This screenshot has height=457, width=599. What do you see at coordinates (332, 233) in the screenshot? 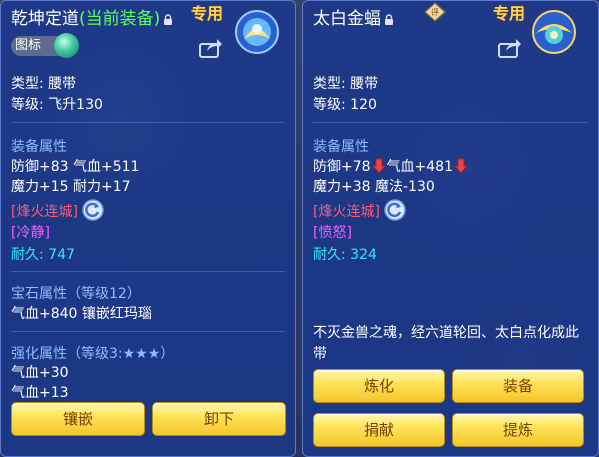
I see `special-effect: [愤怒]` at bounding box center [332, 233].